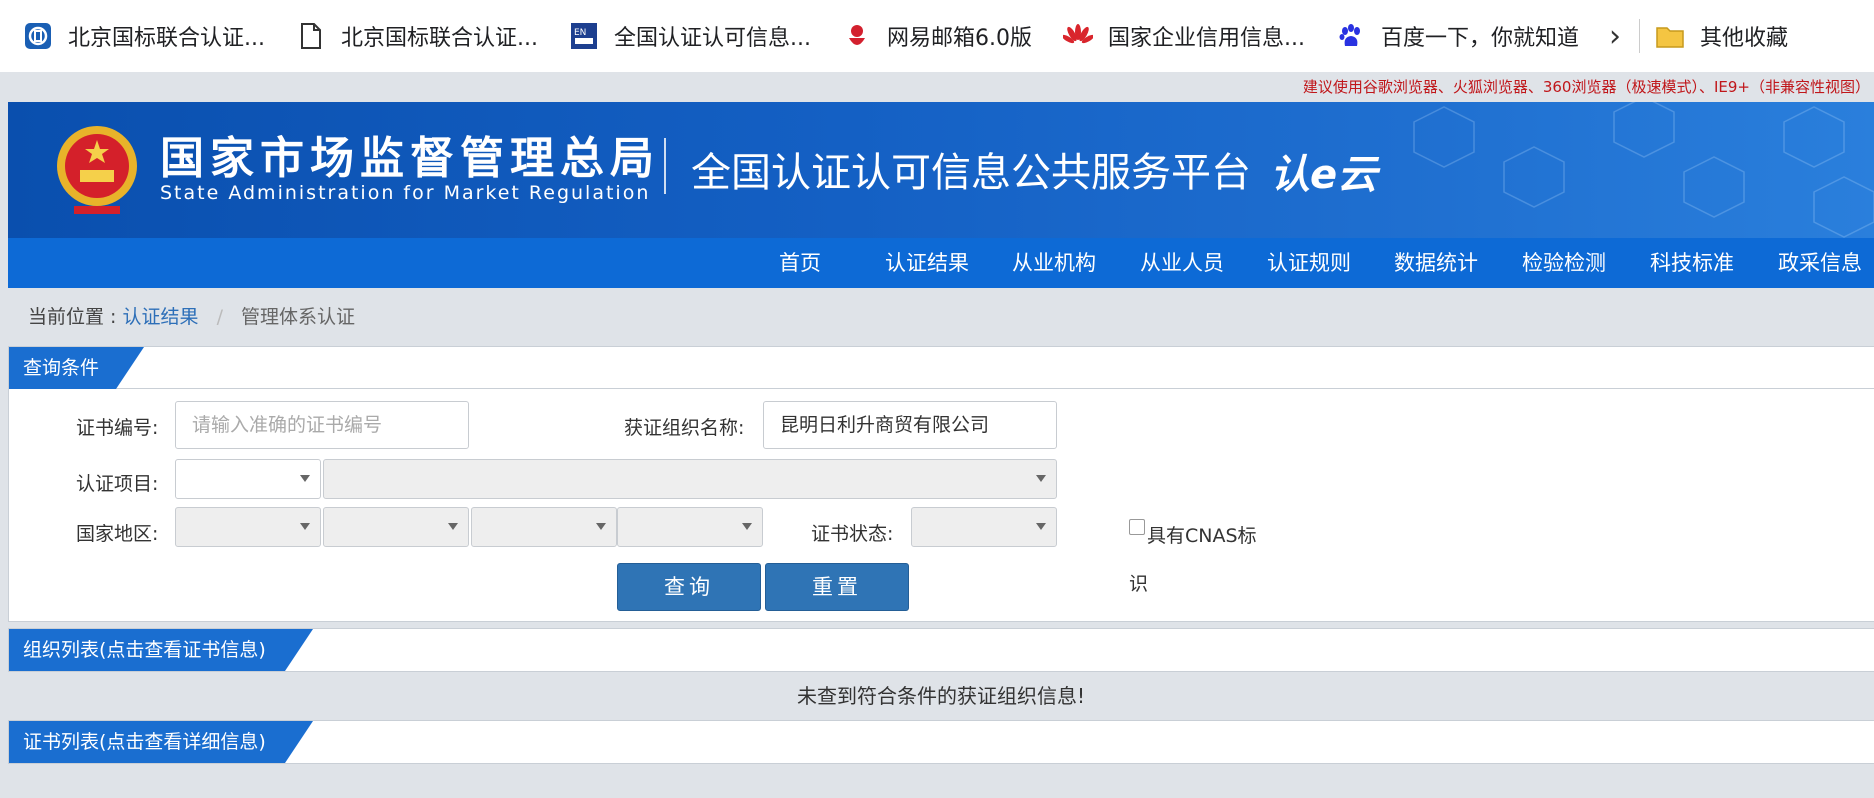 This screenshot has width=1874, height=798. I want to click on bookmark-item: 百度一下，你就知道, so click(1457, 36).